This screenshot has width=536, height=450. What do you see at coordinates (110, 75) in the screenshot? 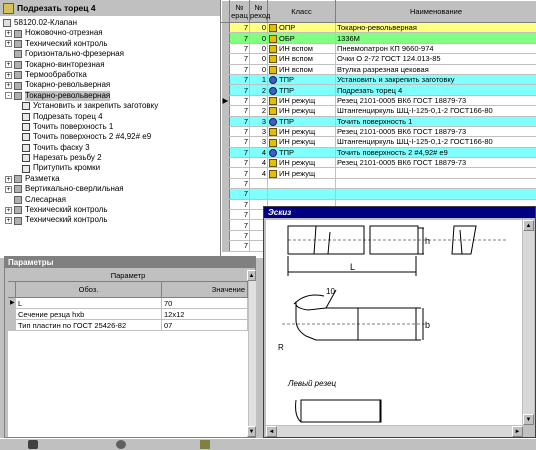
I see `tree-item-operation: + Термообработка` at bounding box center [110, 75].